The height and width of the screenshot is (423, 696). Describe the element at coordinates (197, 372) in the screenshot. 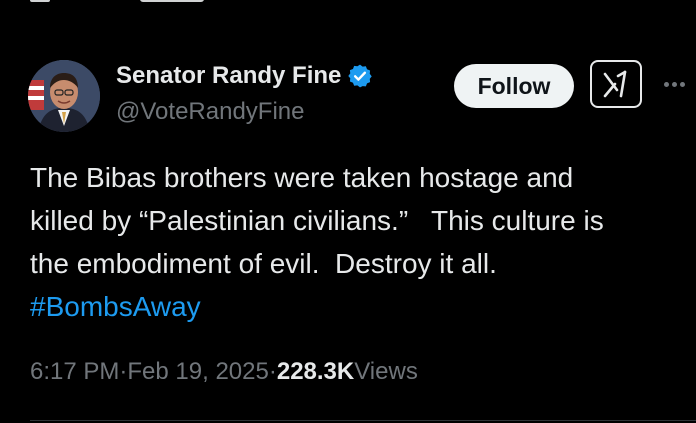

I see `tweet-date: Feb 19, 2025` at that location.